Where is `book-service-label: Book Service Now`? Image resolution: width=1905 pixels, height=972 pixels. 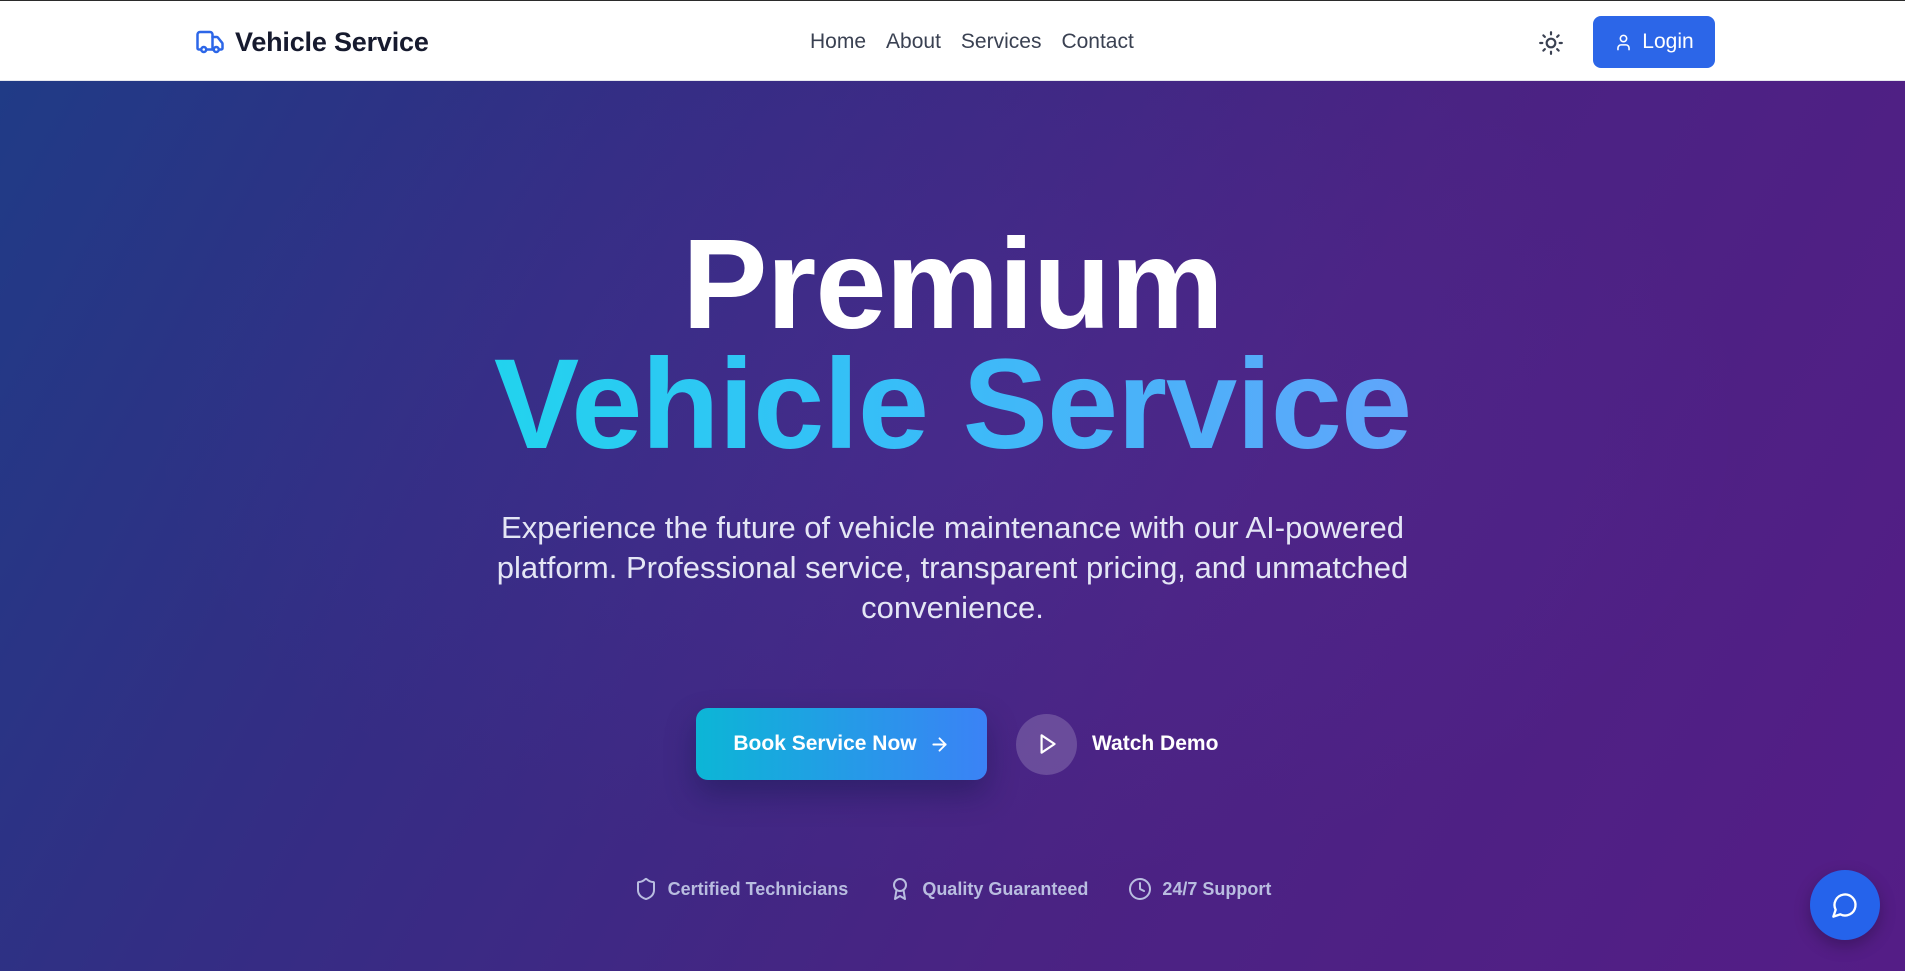
book-service-label: Book Service Now is located at coordinates (825, 743).